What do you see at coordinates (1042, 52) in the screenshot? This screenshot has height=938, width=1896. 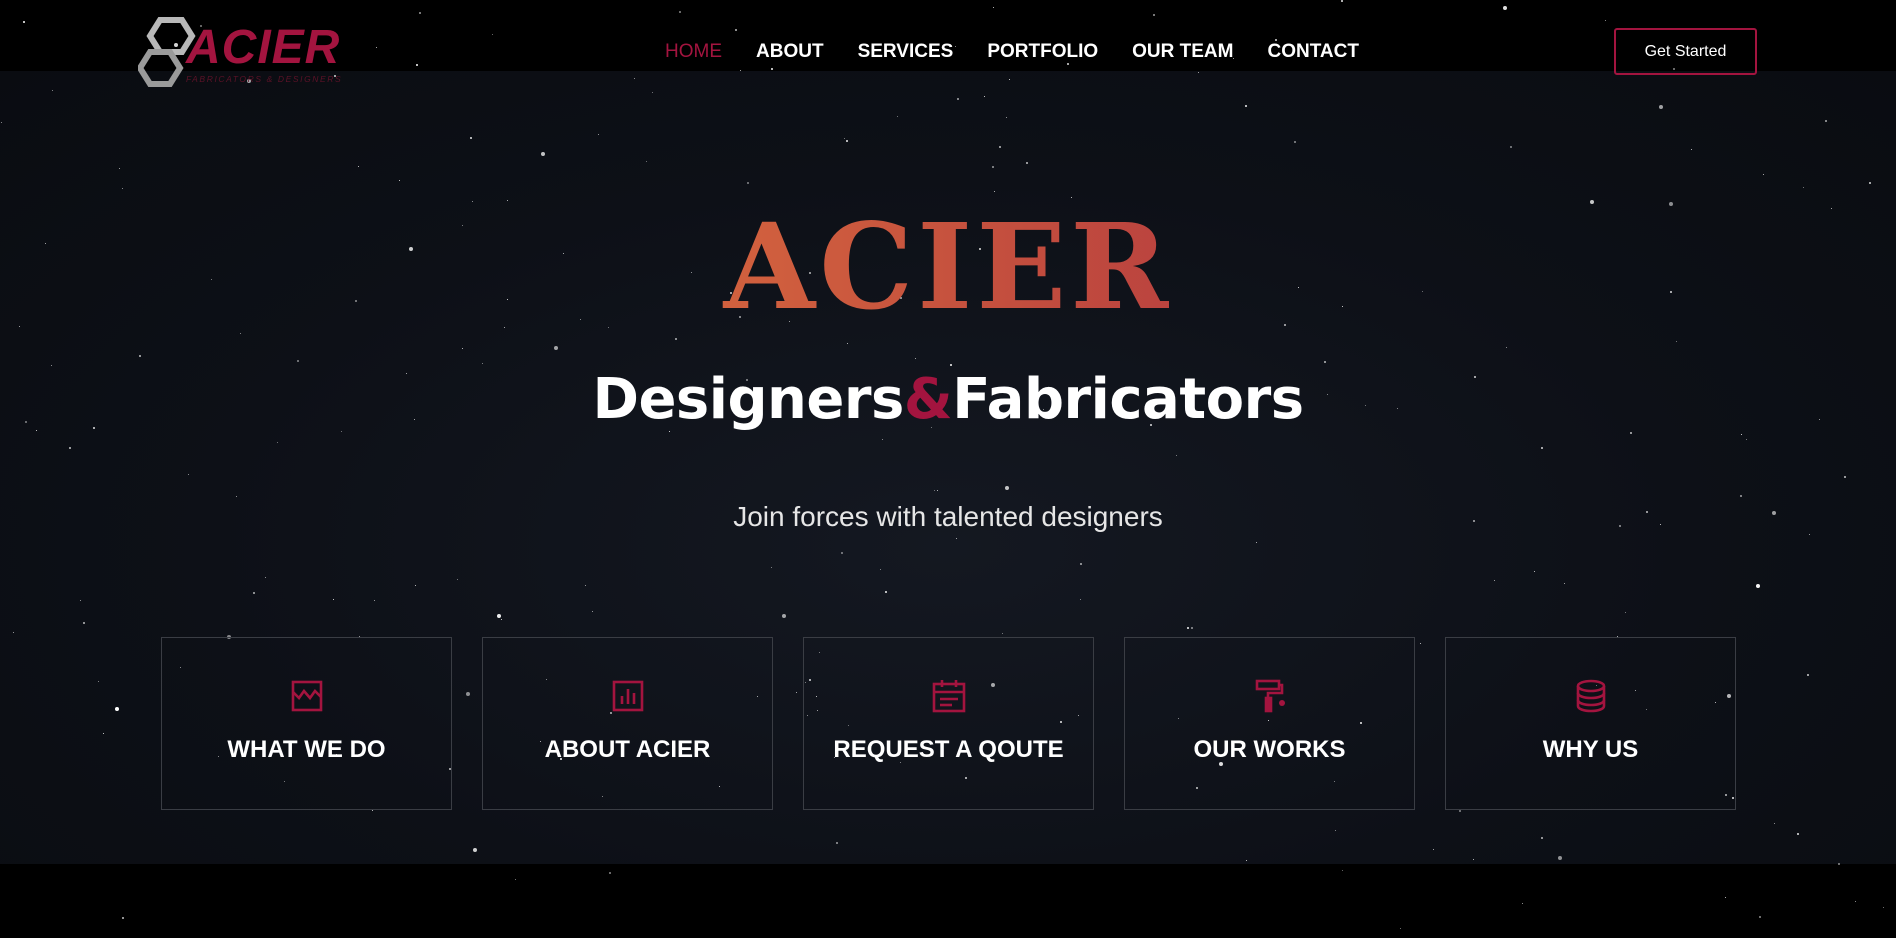 I see `nav-portfolio: PORTFOLIO` at bounding box center [1042, 52].